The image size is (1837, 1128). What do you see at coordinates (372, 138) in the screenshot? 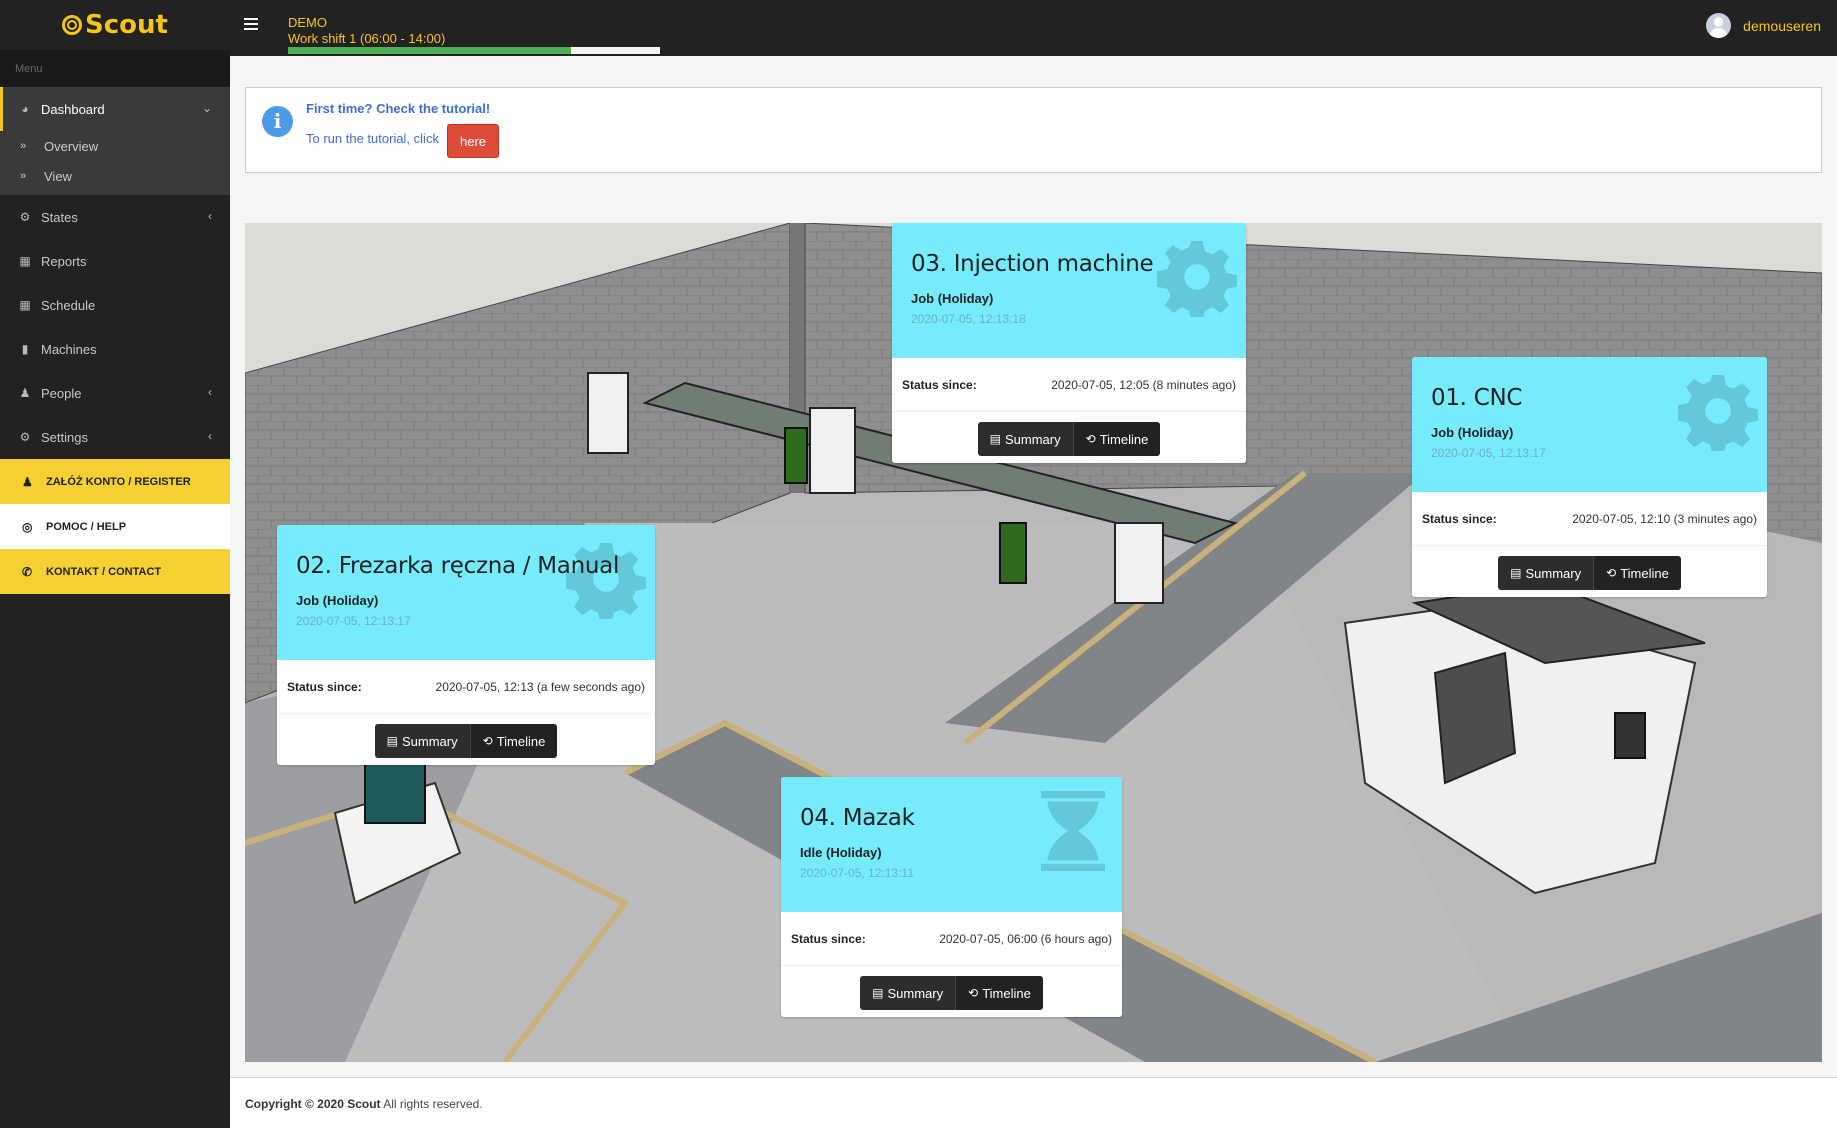
I see `alert-text: To run the tutorial, click` at bounding box center [372, 138].